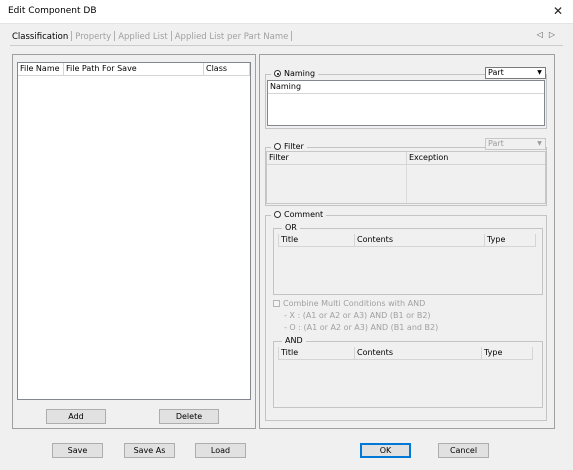 The height and width of the screenshot is (470, 573). I want to click on tab-scroll-arrows: ◁▷, so click(549, 34).